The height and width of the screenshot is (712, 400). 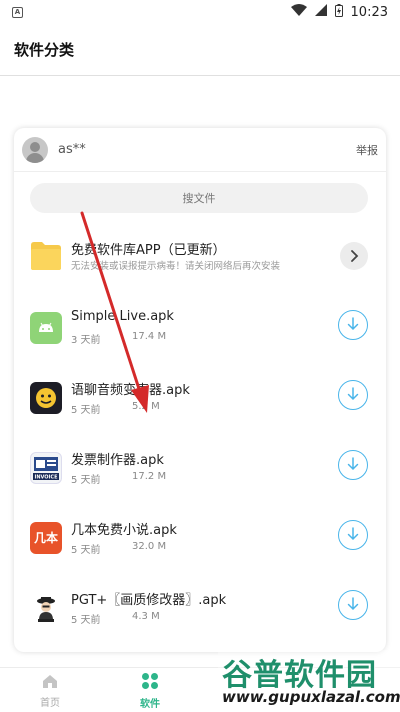 What do you see at coordinates (44, 50) in the screenshot?
I see `page-title: 软件分类` at bounding box center [44, 50].